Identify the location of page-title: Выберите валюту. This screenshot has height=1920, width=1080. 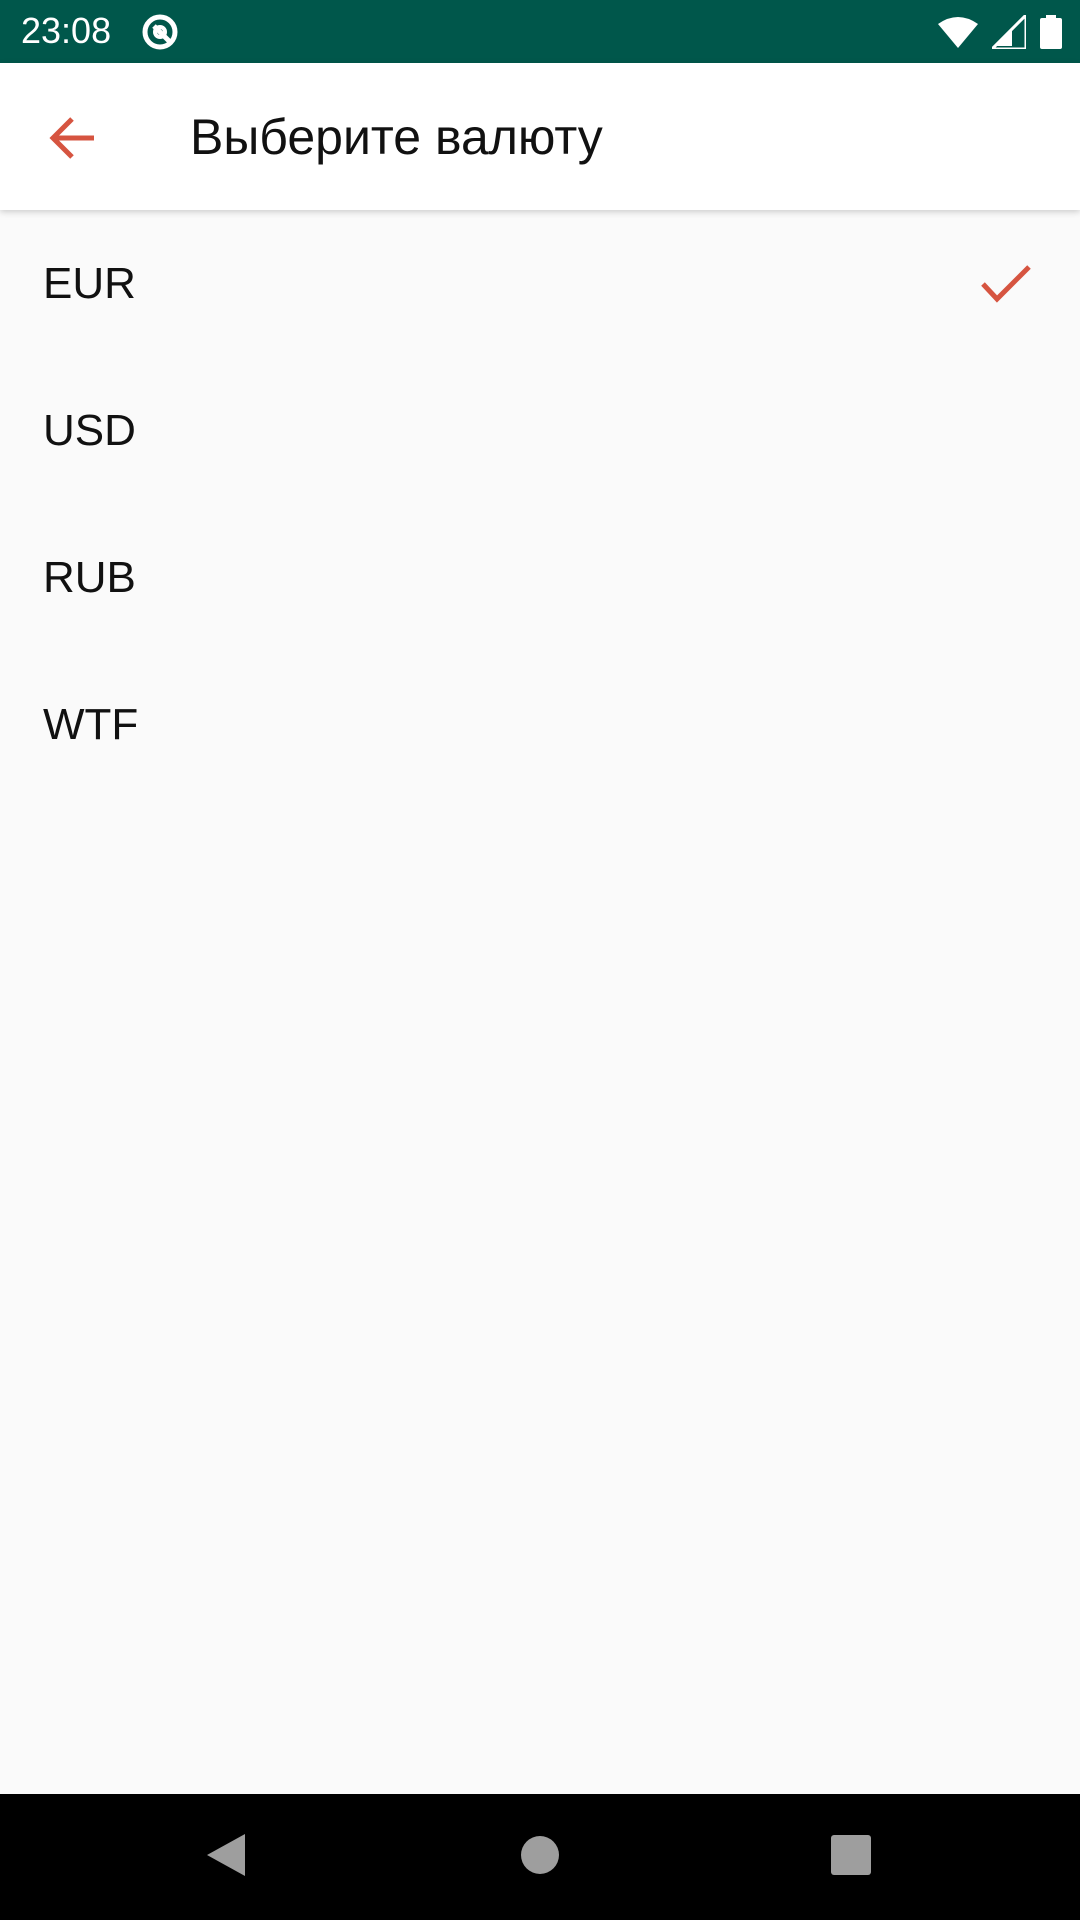
(396, 137).